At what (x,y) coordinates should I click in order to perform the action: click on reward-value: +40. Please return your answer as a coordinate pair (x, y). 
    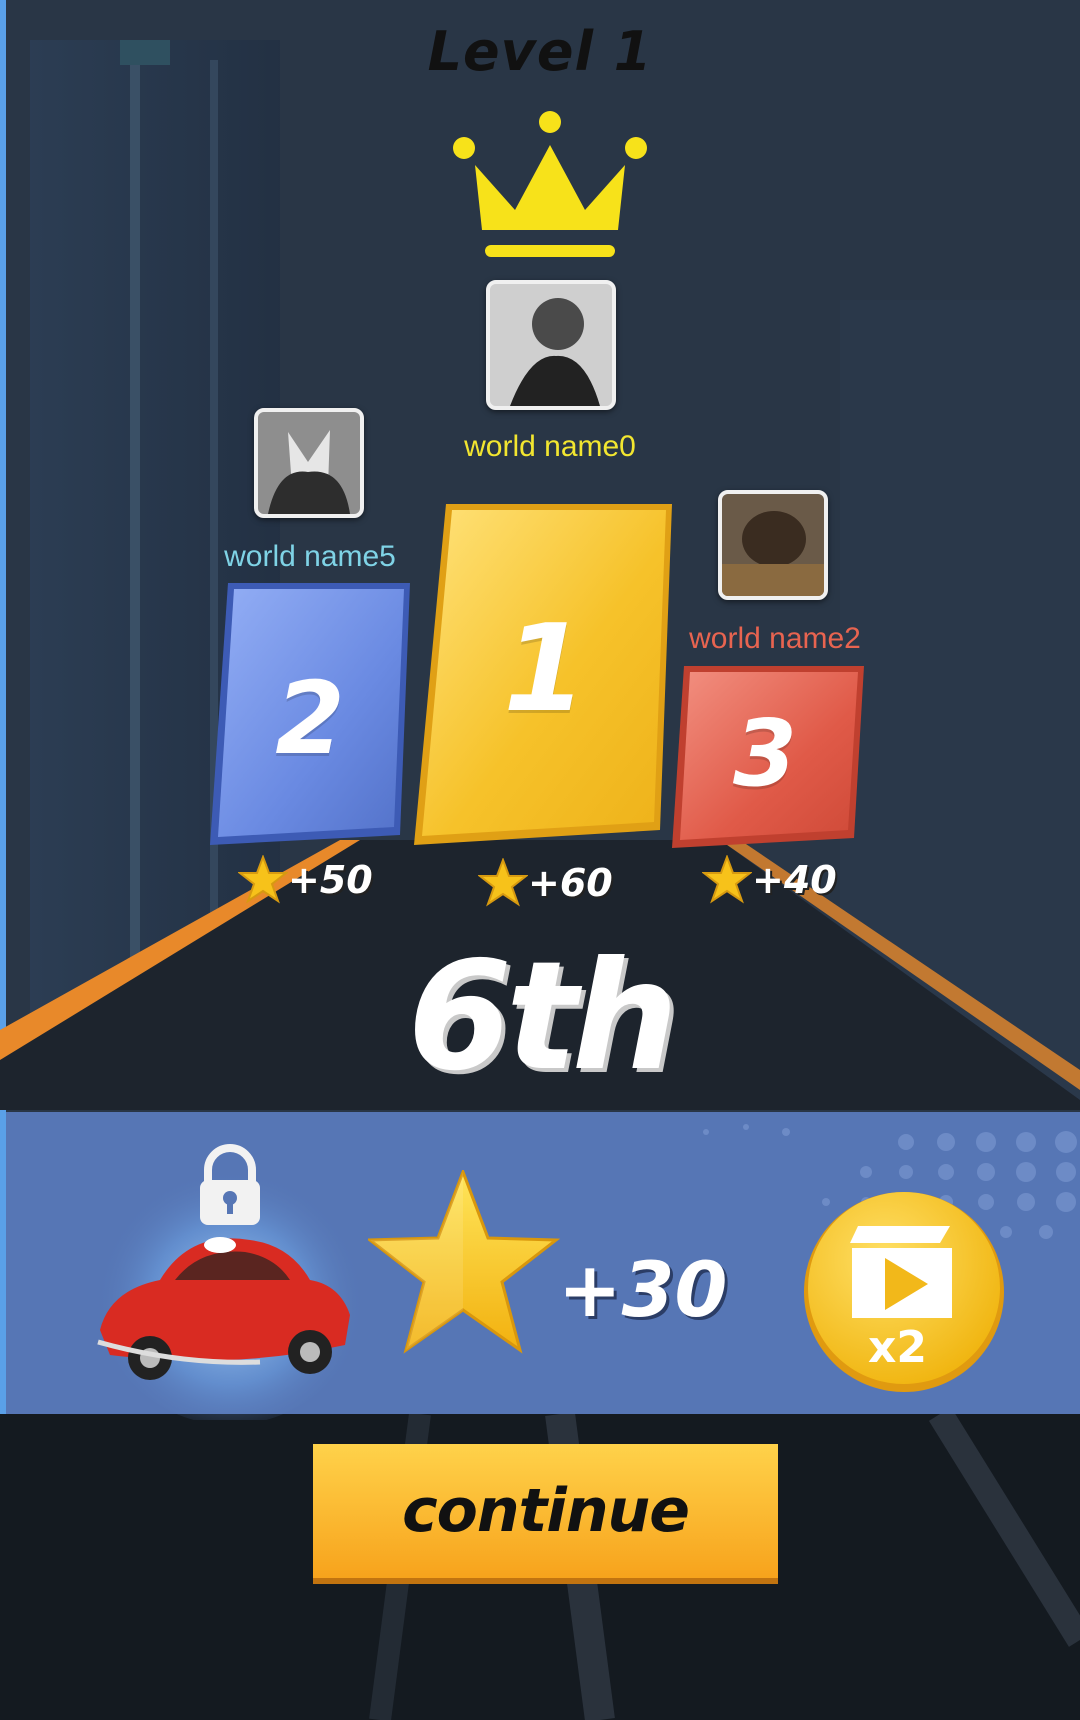
    Looking at the image, I should click on (794, 880).